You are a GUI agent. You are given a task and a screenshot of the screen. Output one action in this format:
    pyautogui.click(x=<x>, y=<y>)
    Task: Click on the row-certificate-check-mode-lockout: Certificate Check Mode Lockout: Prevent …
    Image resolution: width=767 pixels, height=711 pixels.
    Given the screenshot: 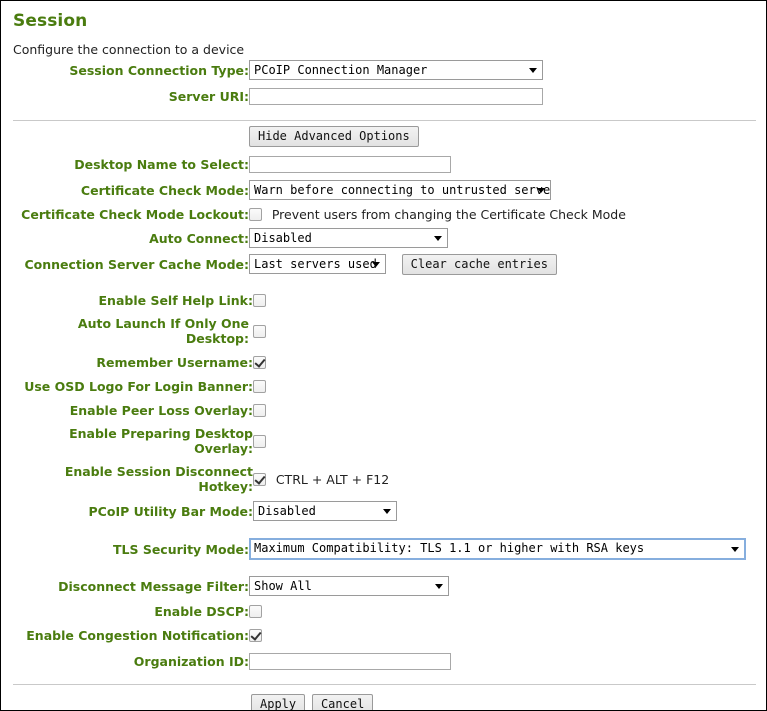 What is the action you would take?
    pyautogui.click(x=384, y=214)
    